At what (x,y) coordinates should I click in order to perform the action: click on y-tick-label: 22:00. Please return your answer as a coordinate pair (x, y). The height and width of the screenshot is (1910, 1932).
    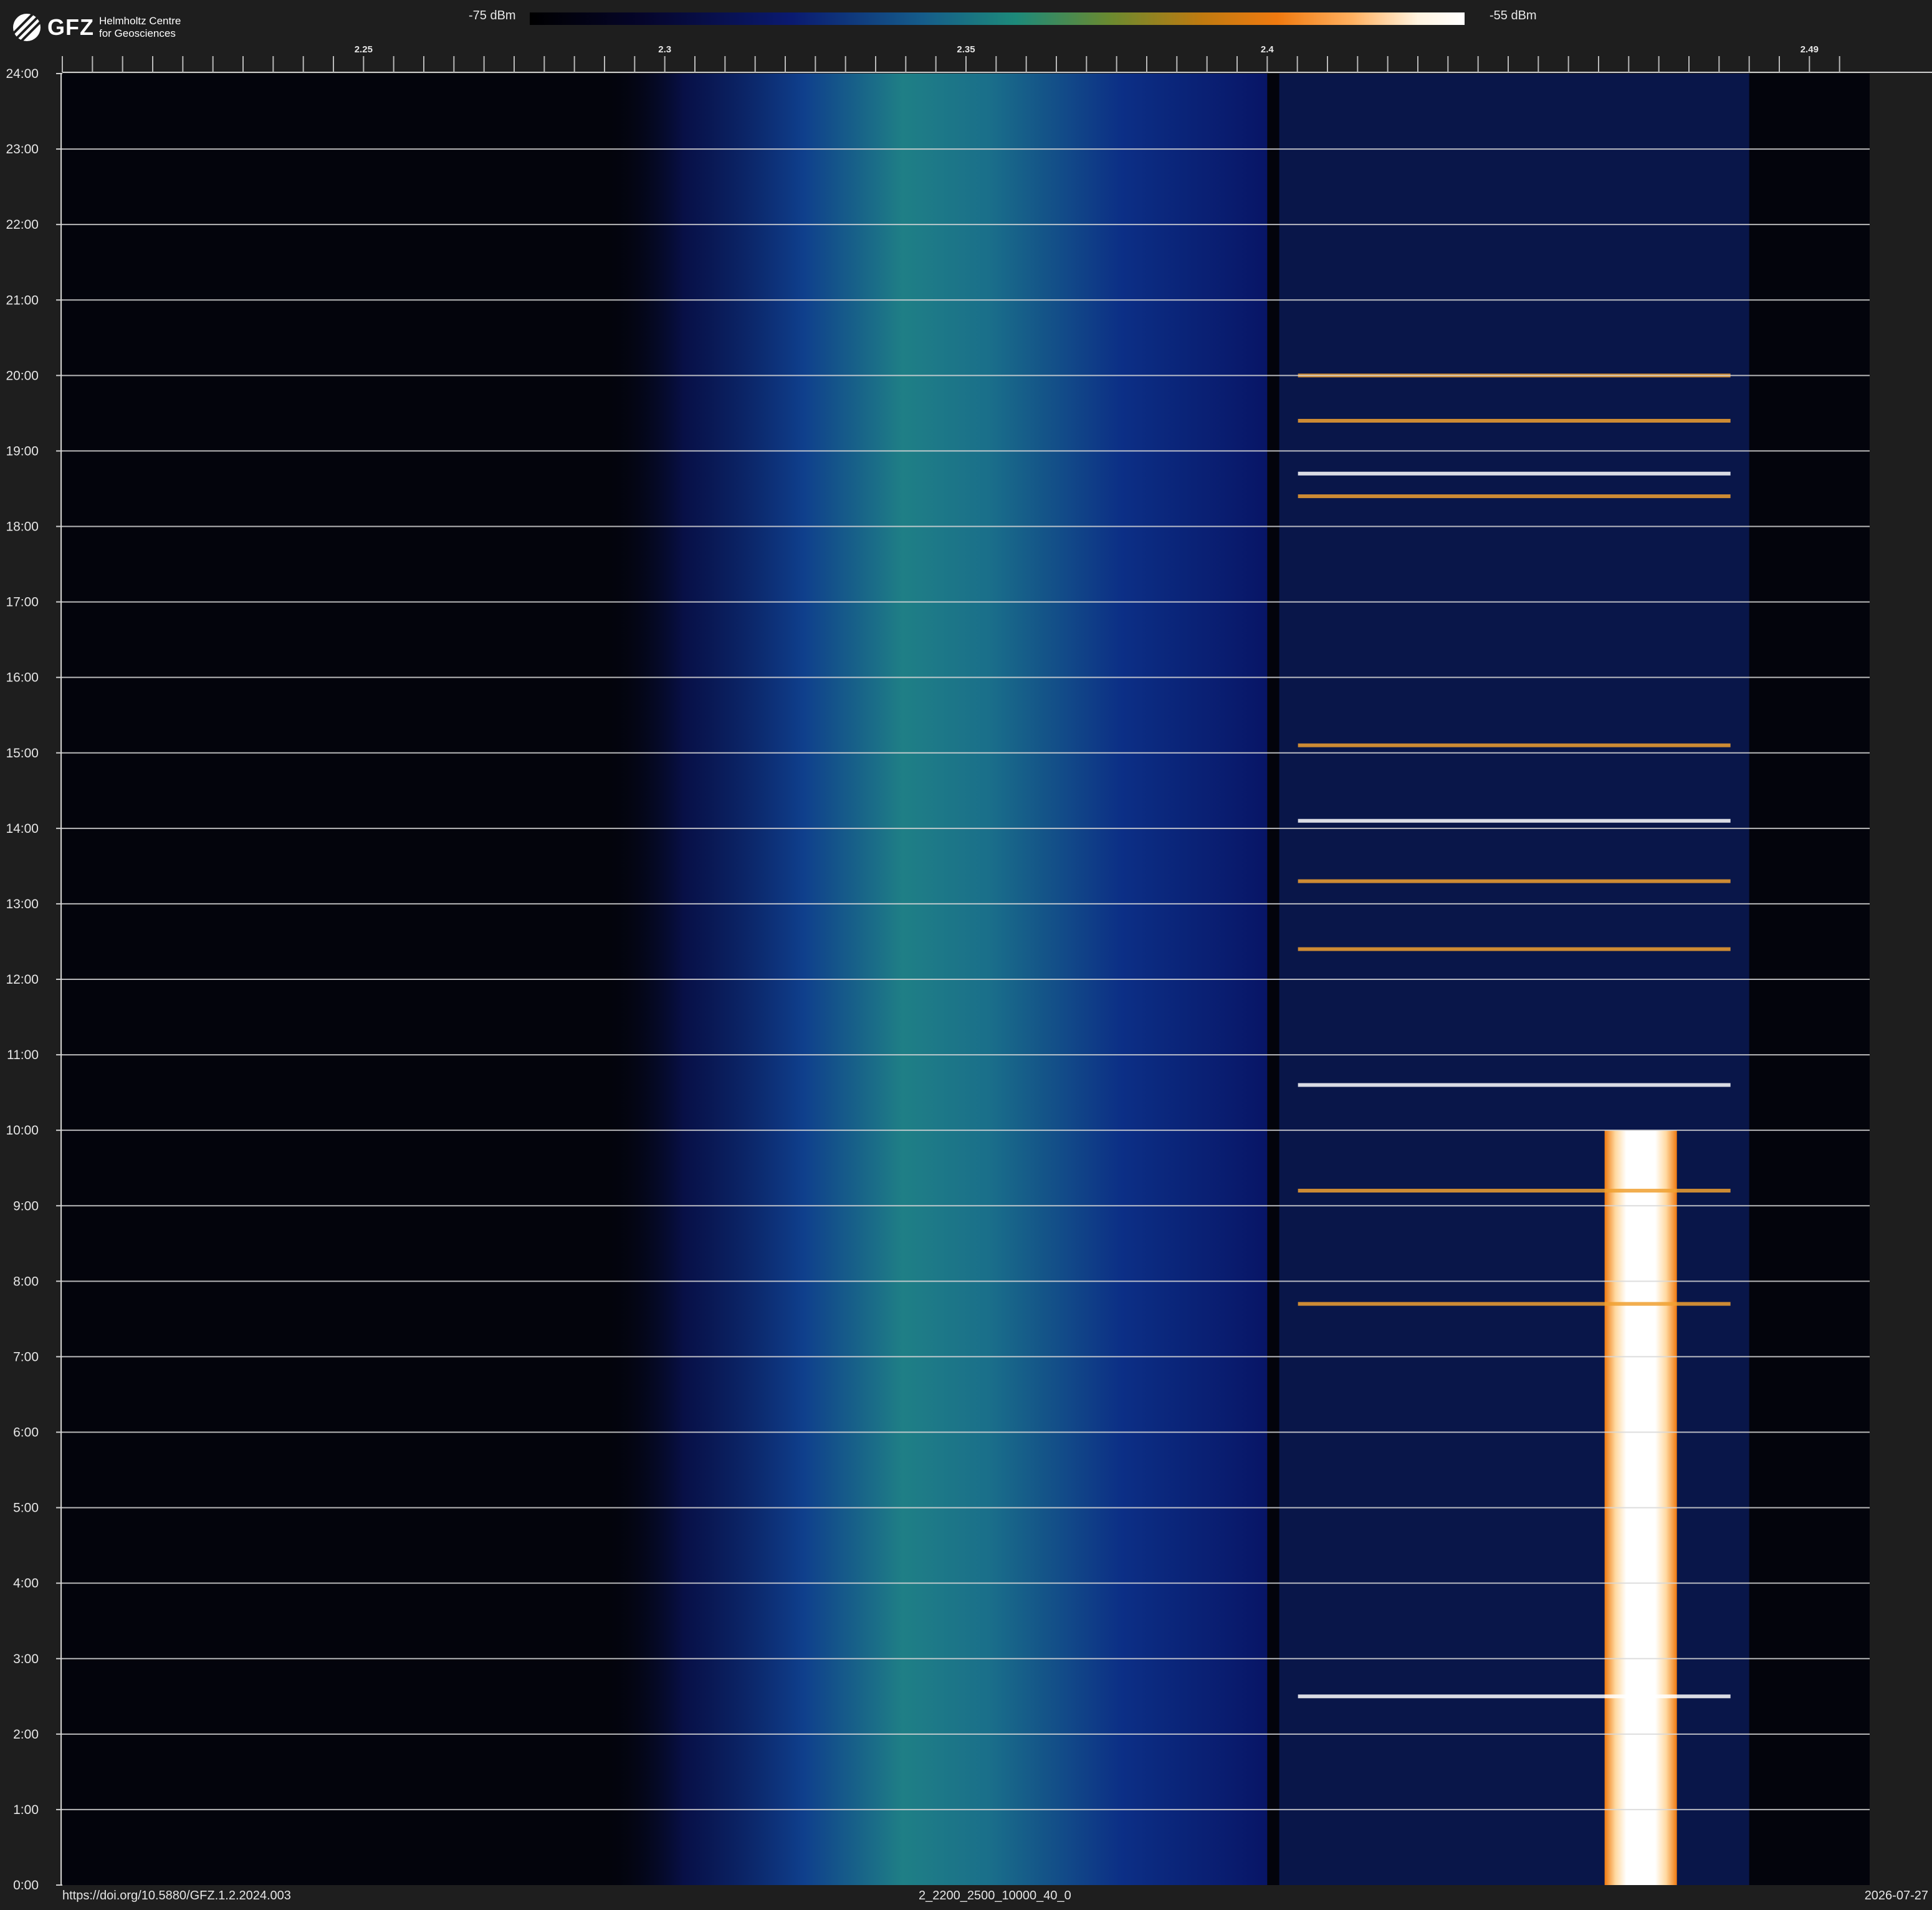
    Looking at the image, I should click on (22, 225).